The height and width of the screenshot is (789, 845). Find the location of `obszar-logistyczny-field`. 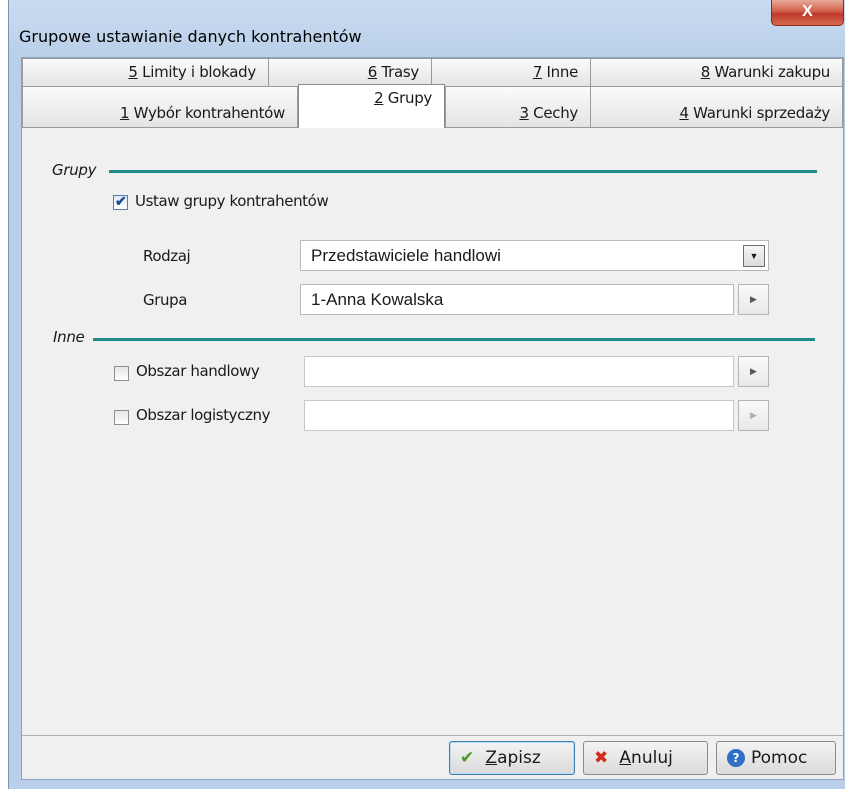

obszar-logistyczny-field is located at coordinates (519, 415).